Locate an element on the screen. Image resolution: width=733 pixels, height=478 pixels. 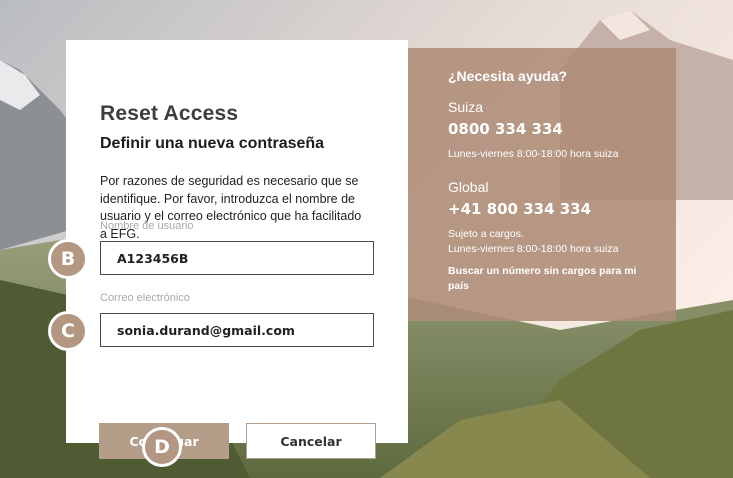
username-label: Nombre de usuario is located at coordinates (147, 226).